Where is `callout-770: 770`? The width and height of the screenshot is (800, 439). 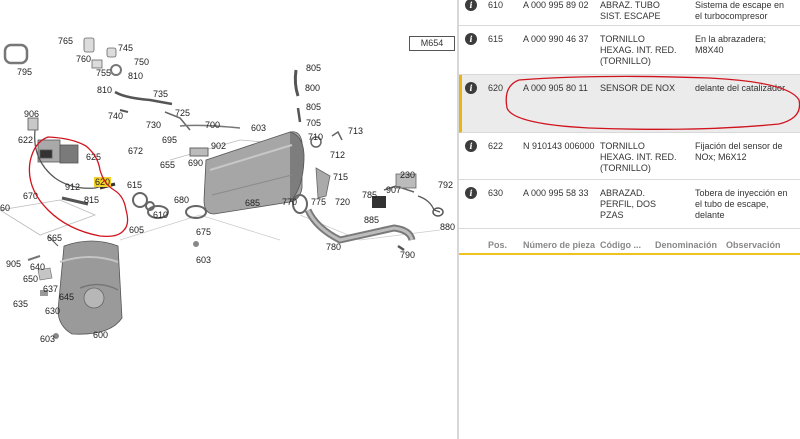 callout-770: 770 is located at coordinates (289, 202).